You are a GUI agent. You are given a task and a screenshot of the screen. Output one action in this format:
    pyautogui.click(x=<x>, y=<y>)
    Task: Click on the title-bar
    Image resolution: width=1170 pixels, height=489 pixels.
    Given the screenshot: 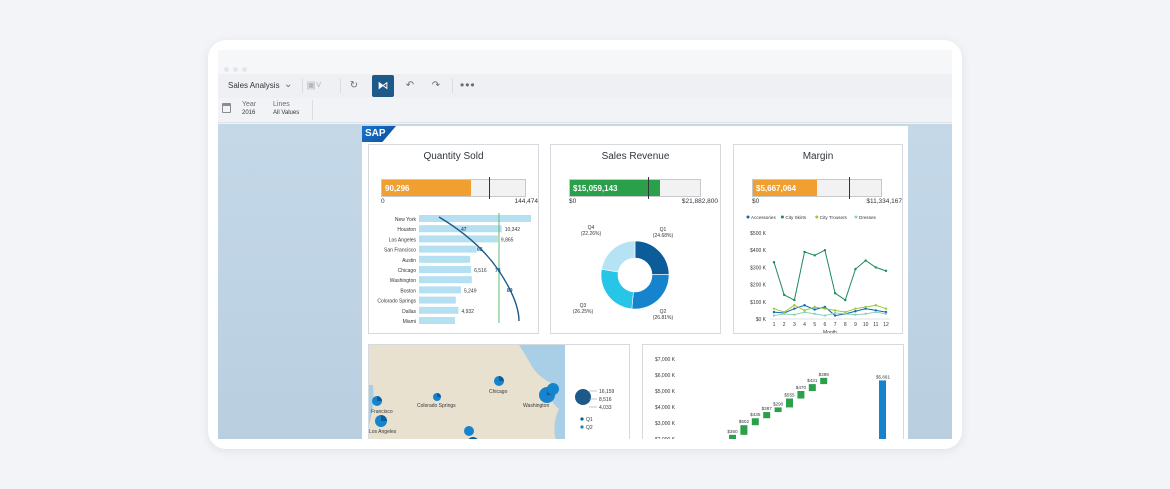 What is the action you would take?
    pyautogui.click(x=585, y=62)
    